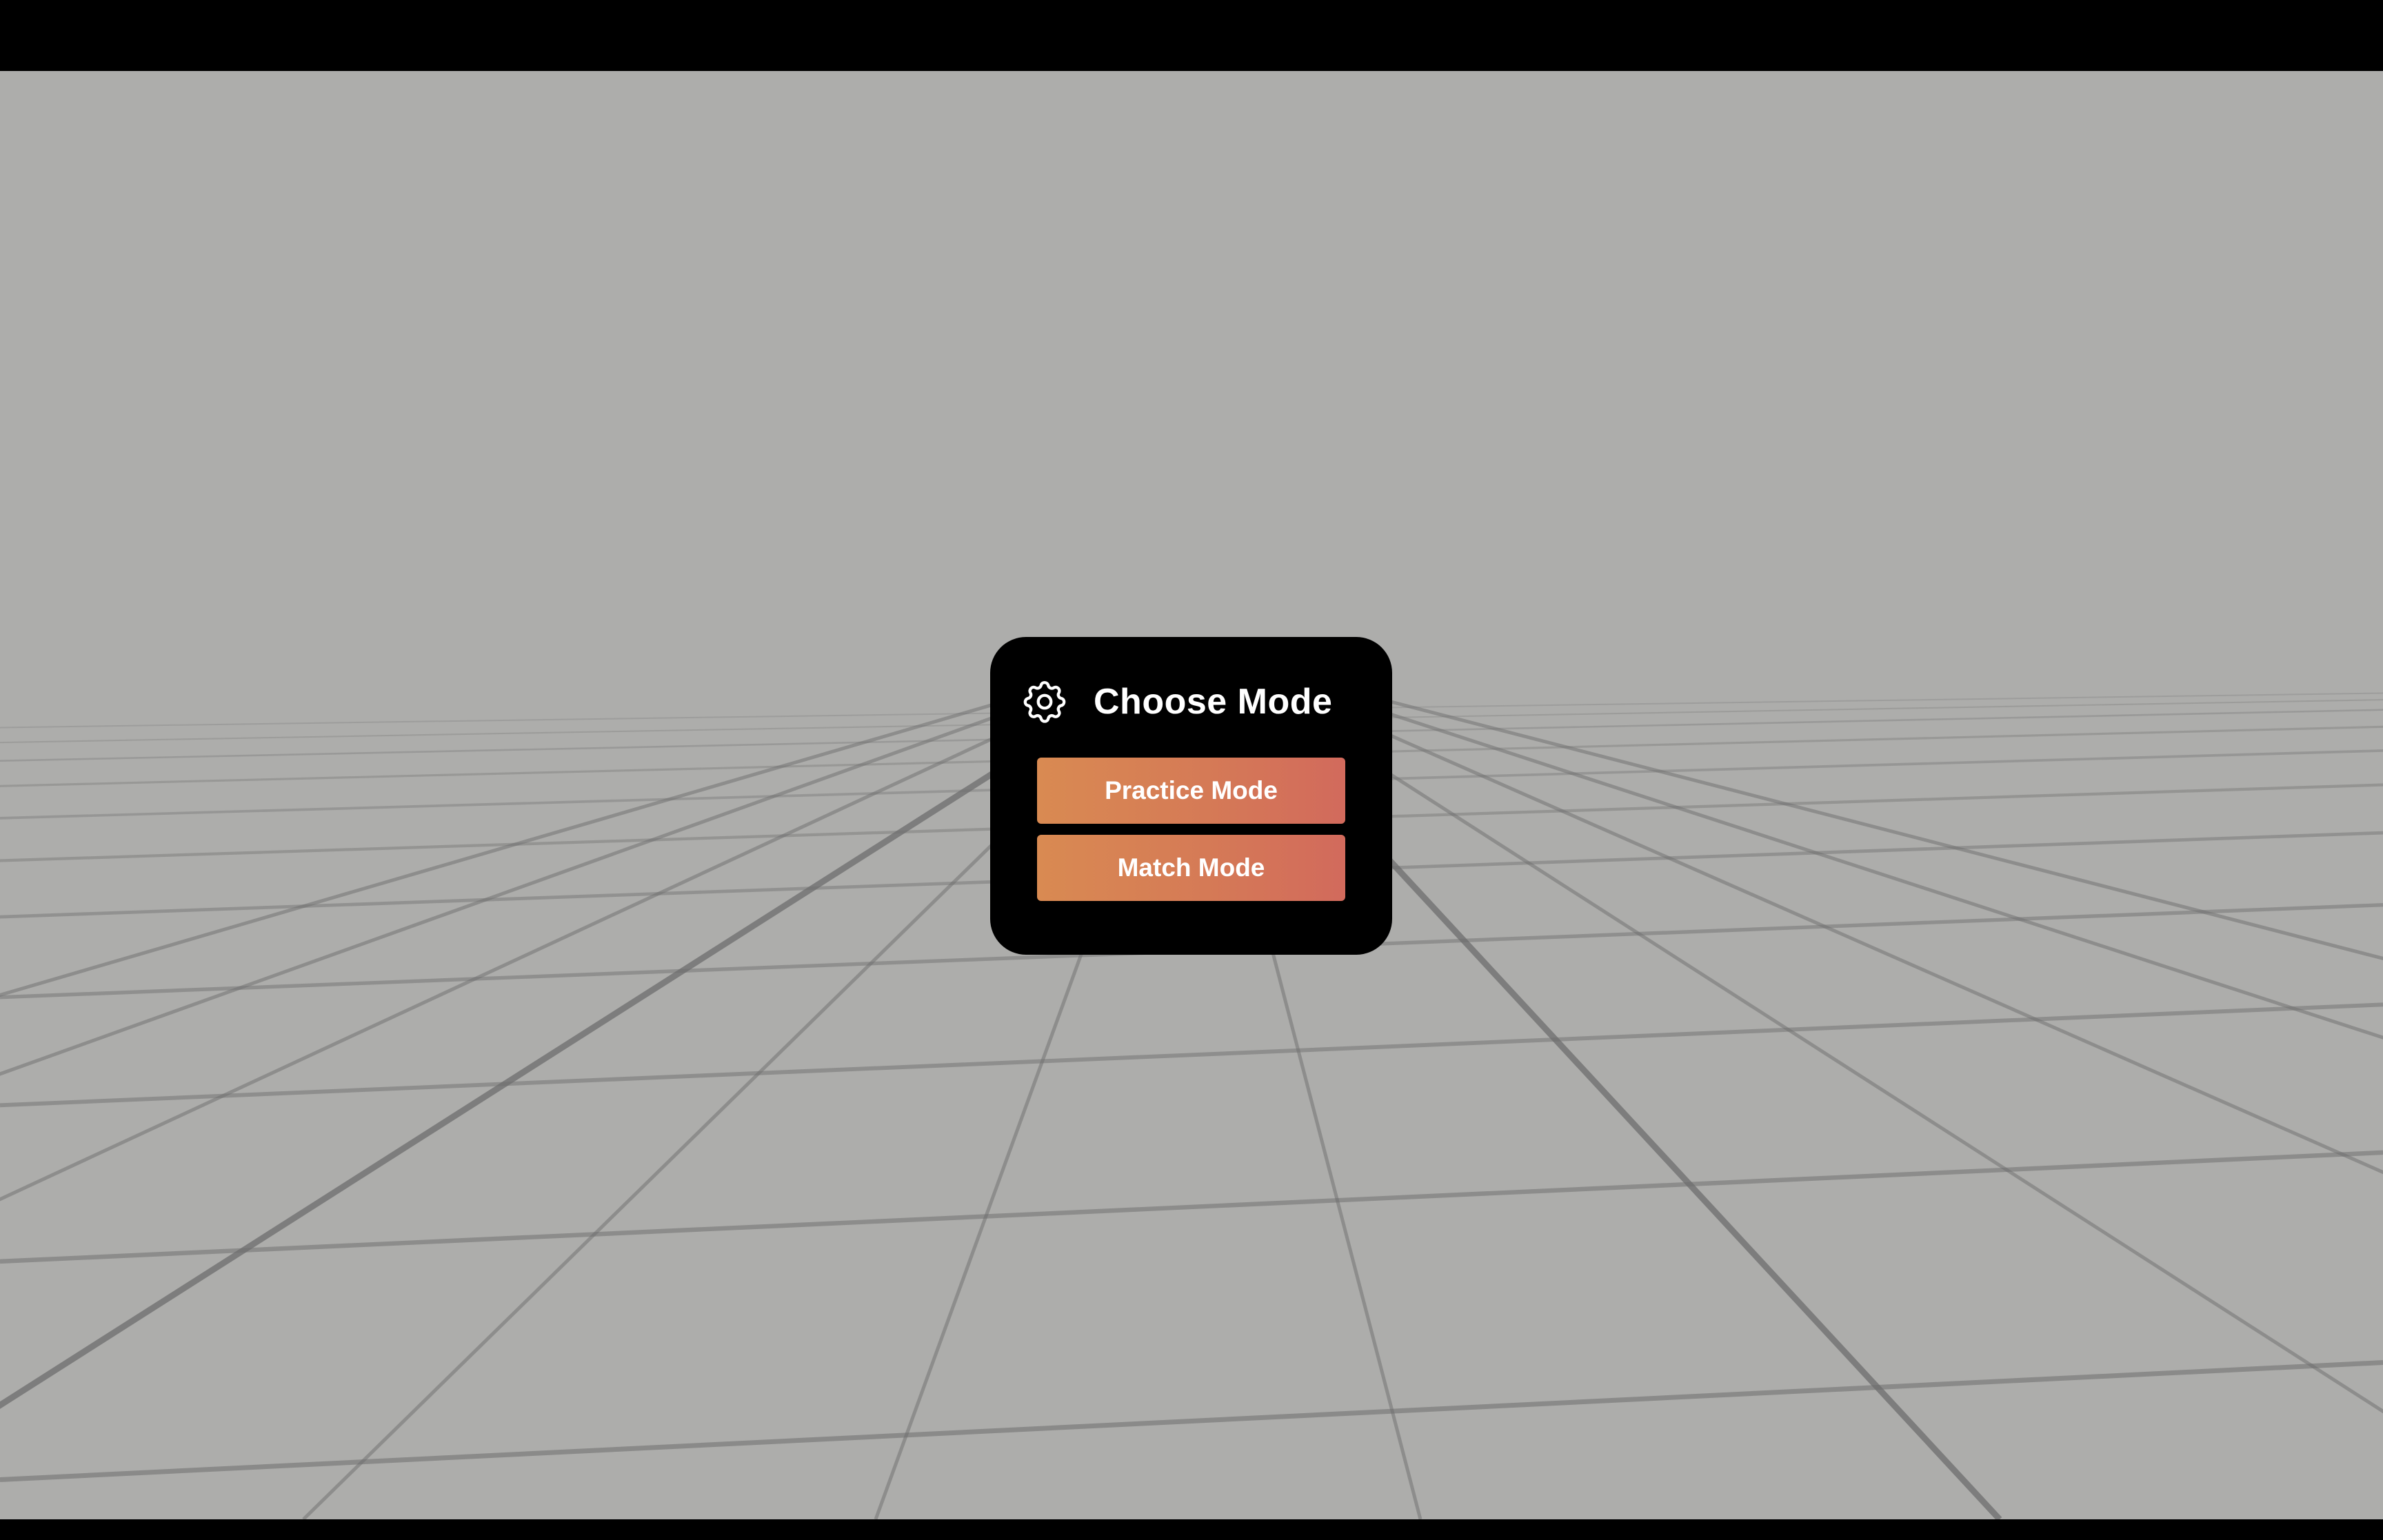 This screenshot has height=1540, width=2383. I want to click on gear-icon, so click(1044, 702).